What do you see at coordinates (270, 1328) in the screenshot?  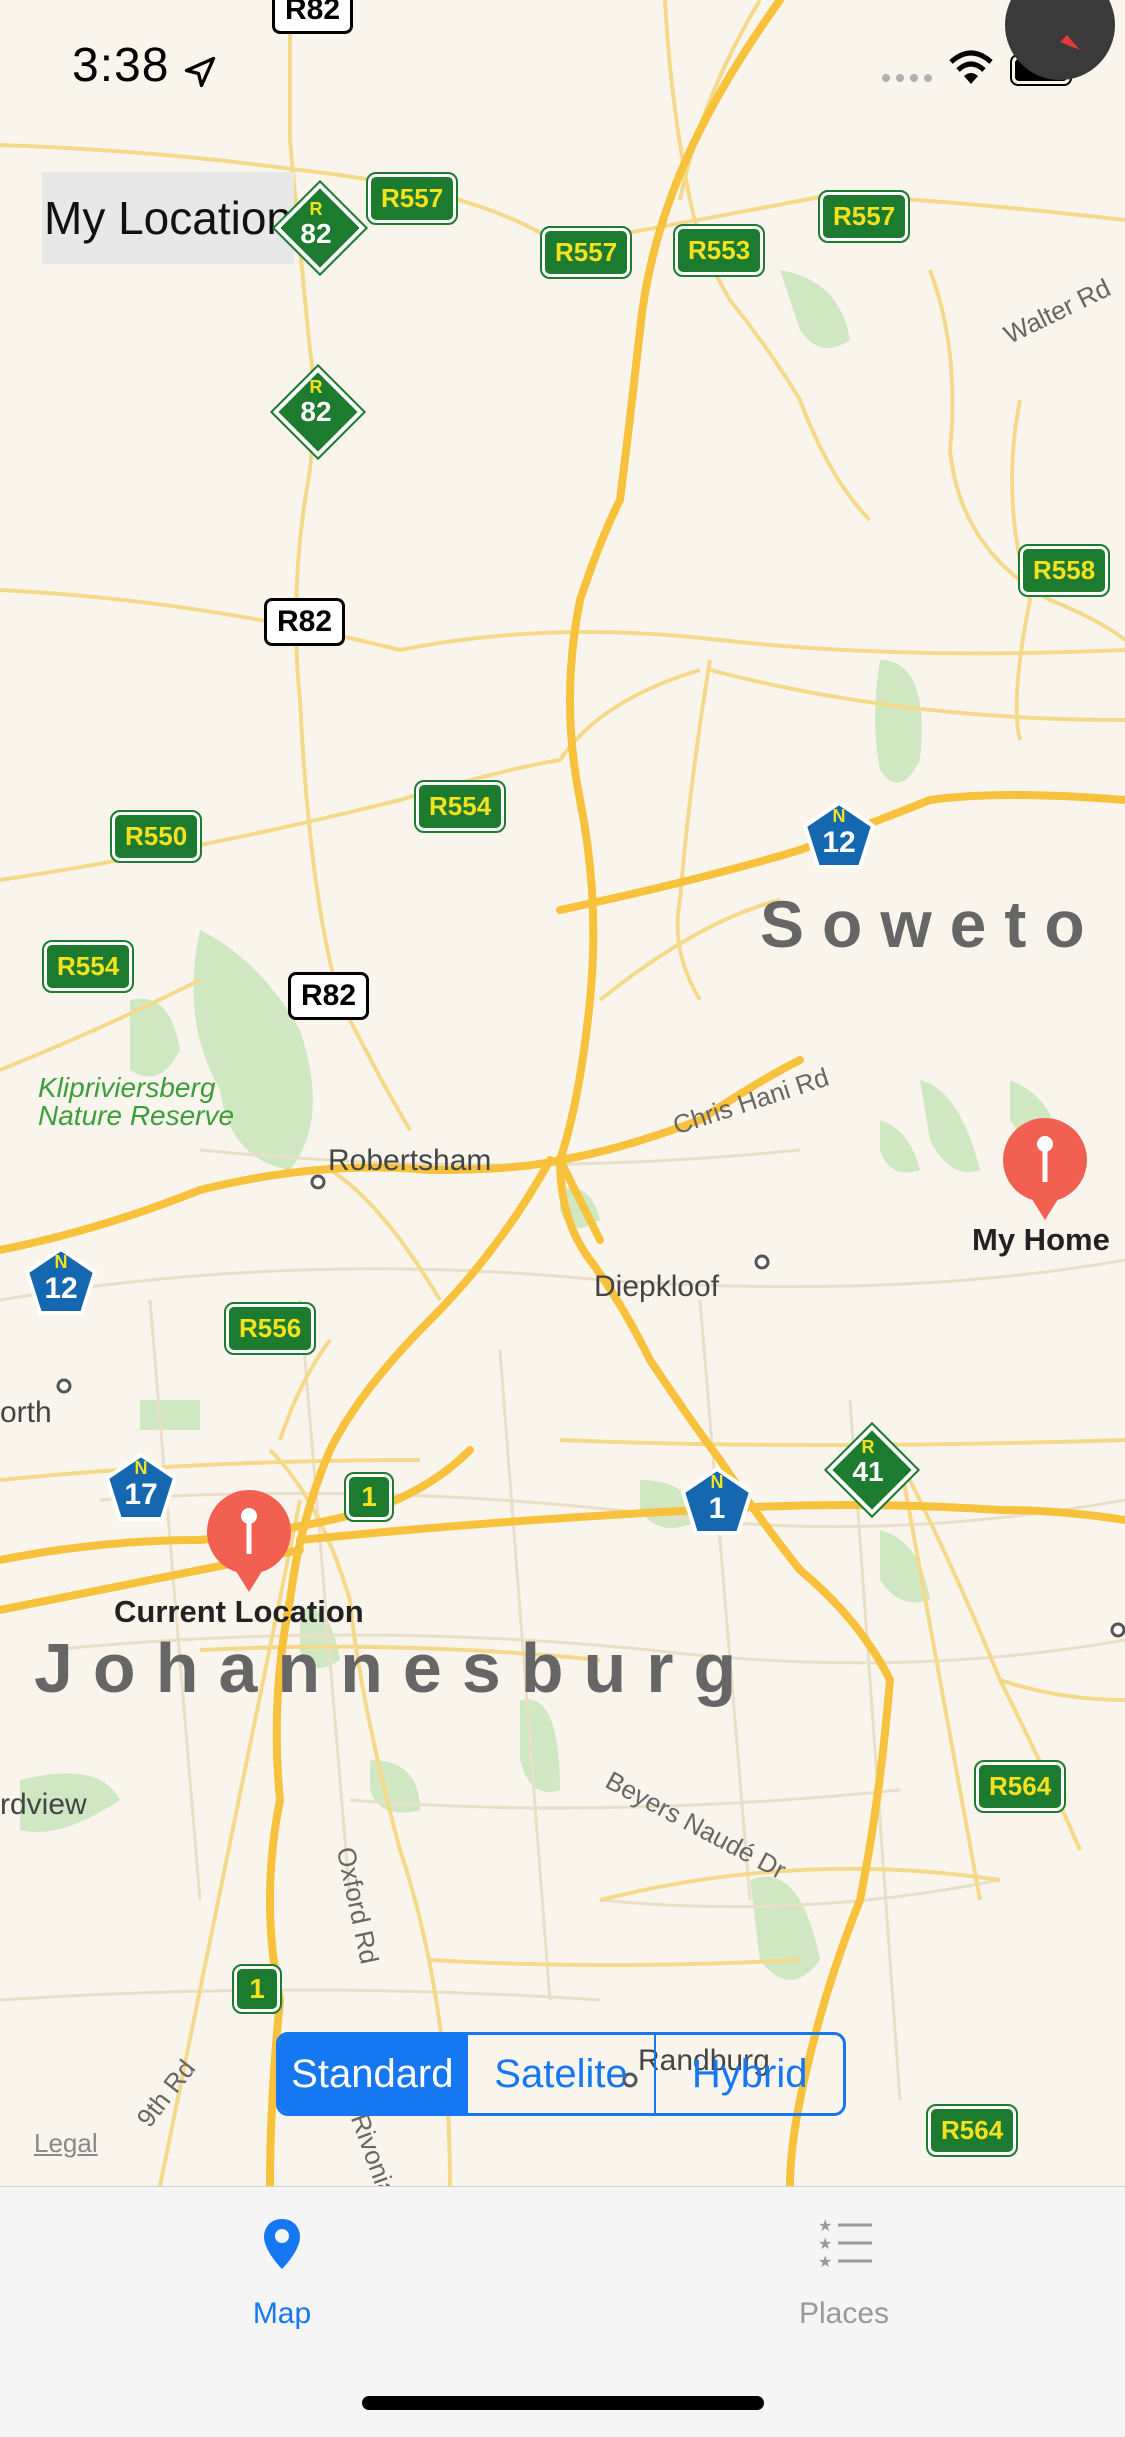 I see `road-sign-r556: R556` at bounding box center [270, 1328].